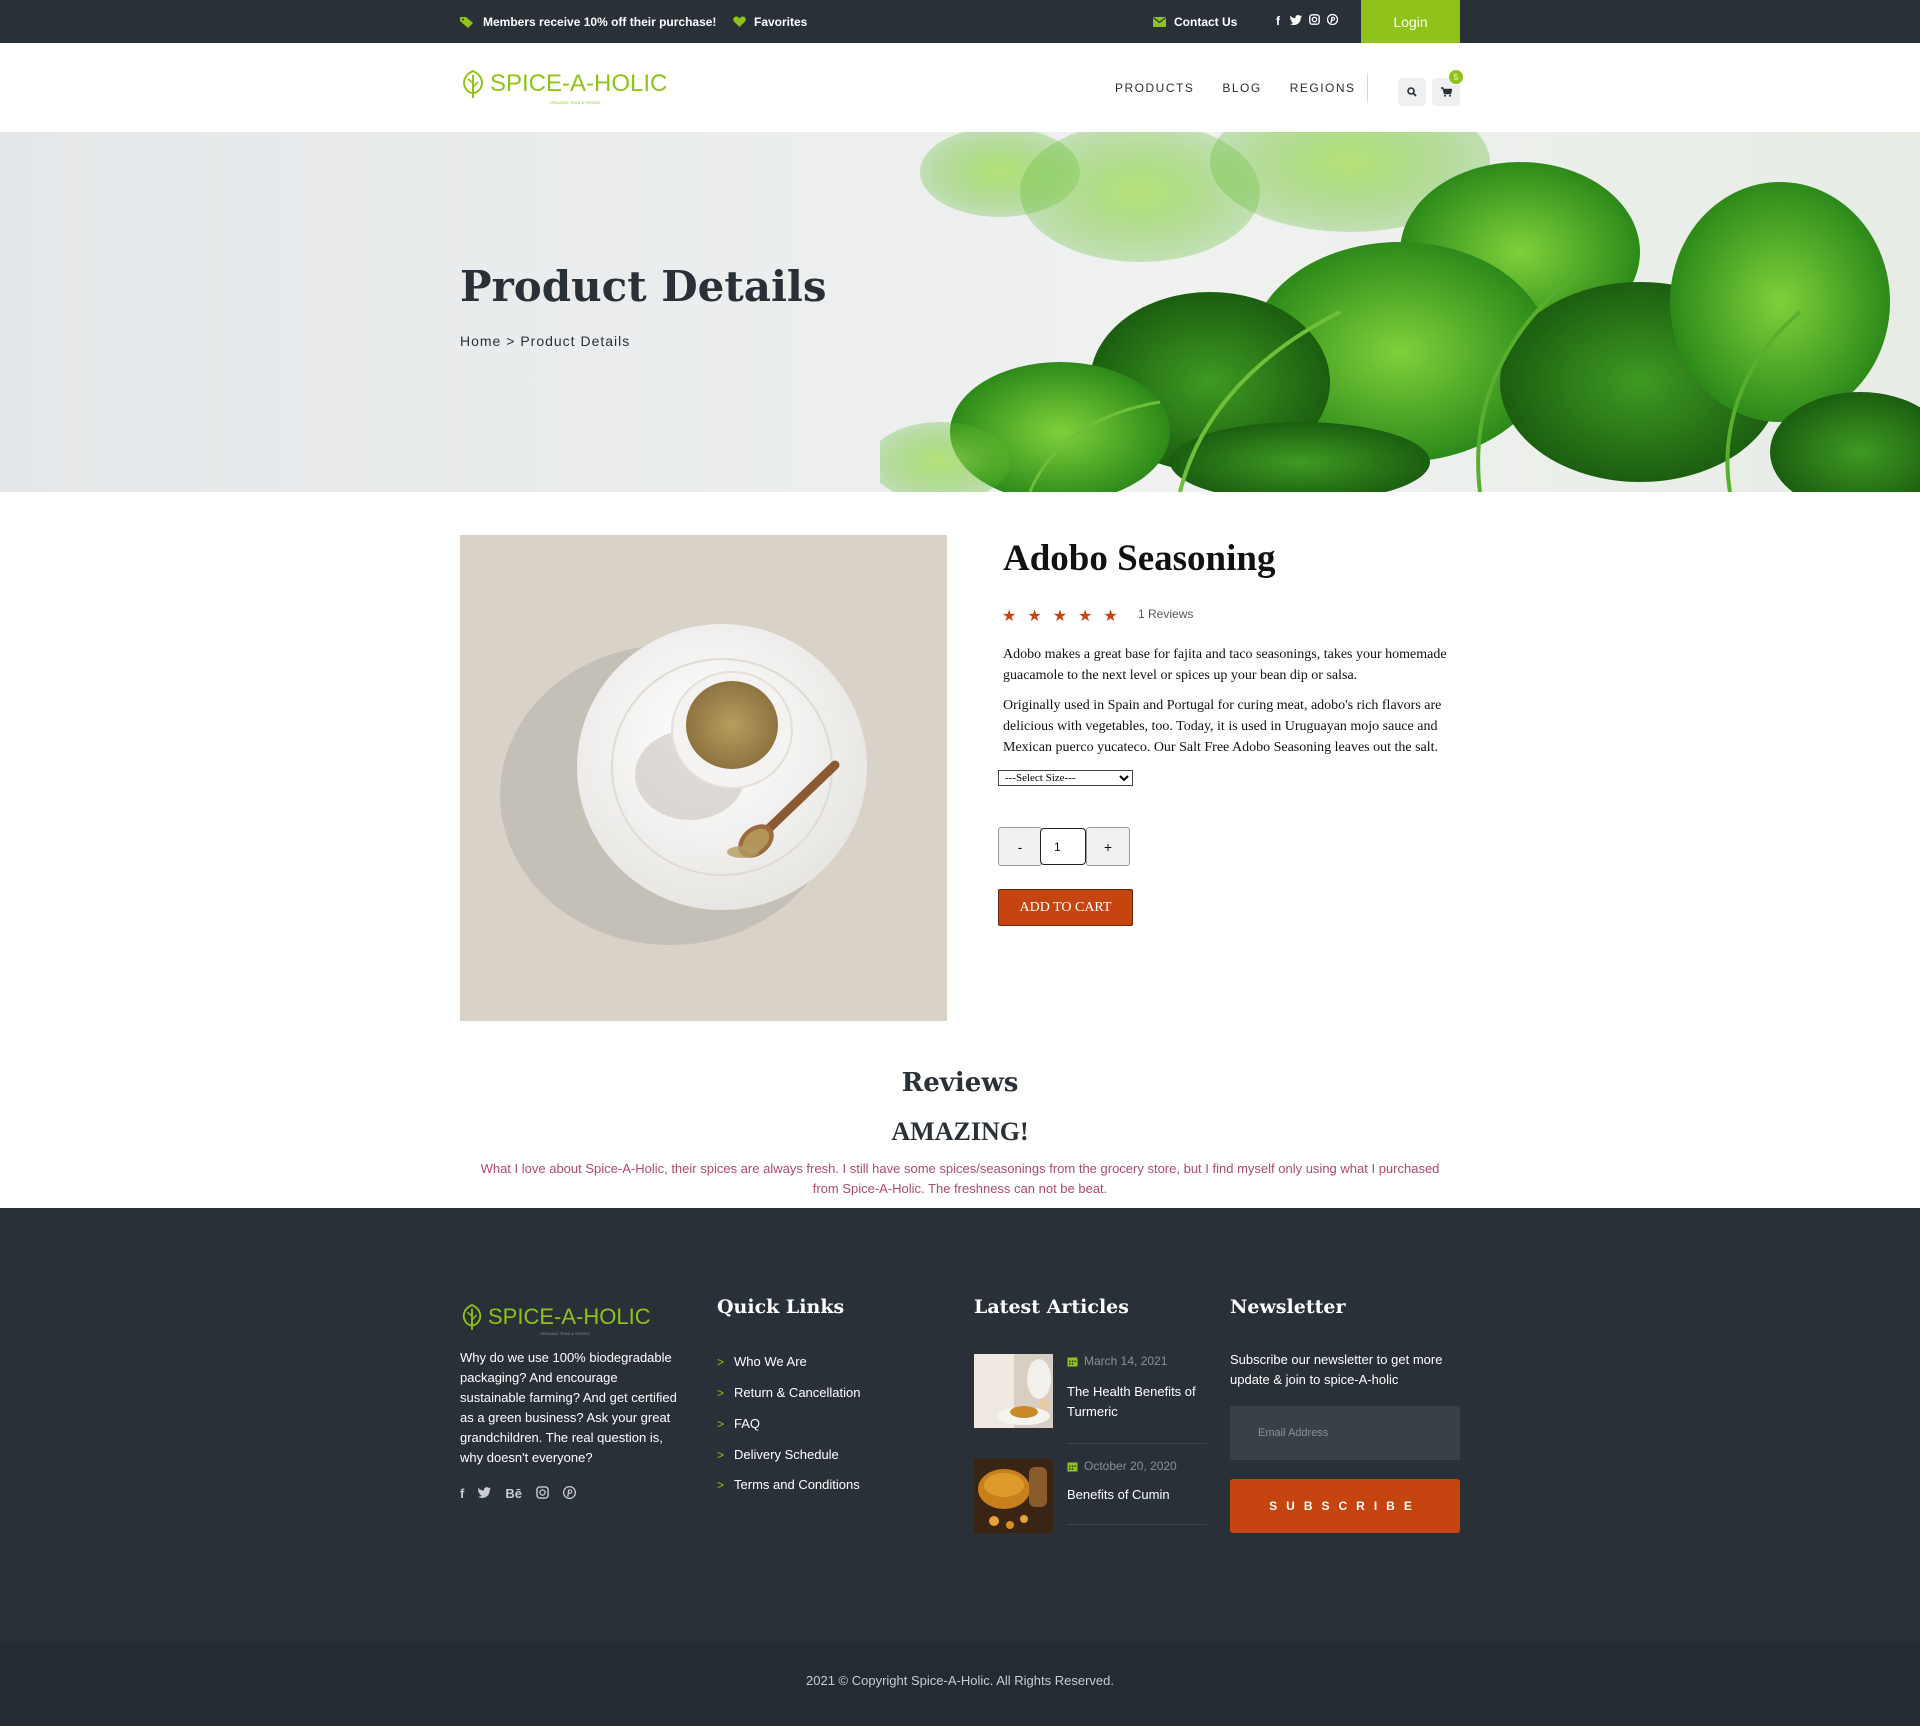  I want to click on latest-articles-heading: Latest Articles, so click(1051, 1307).